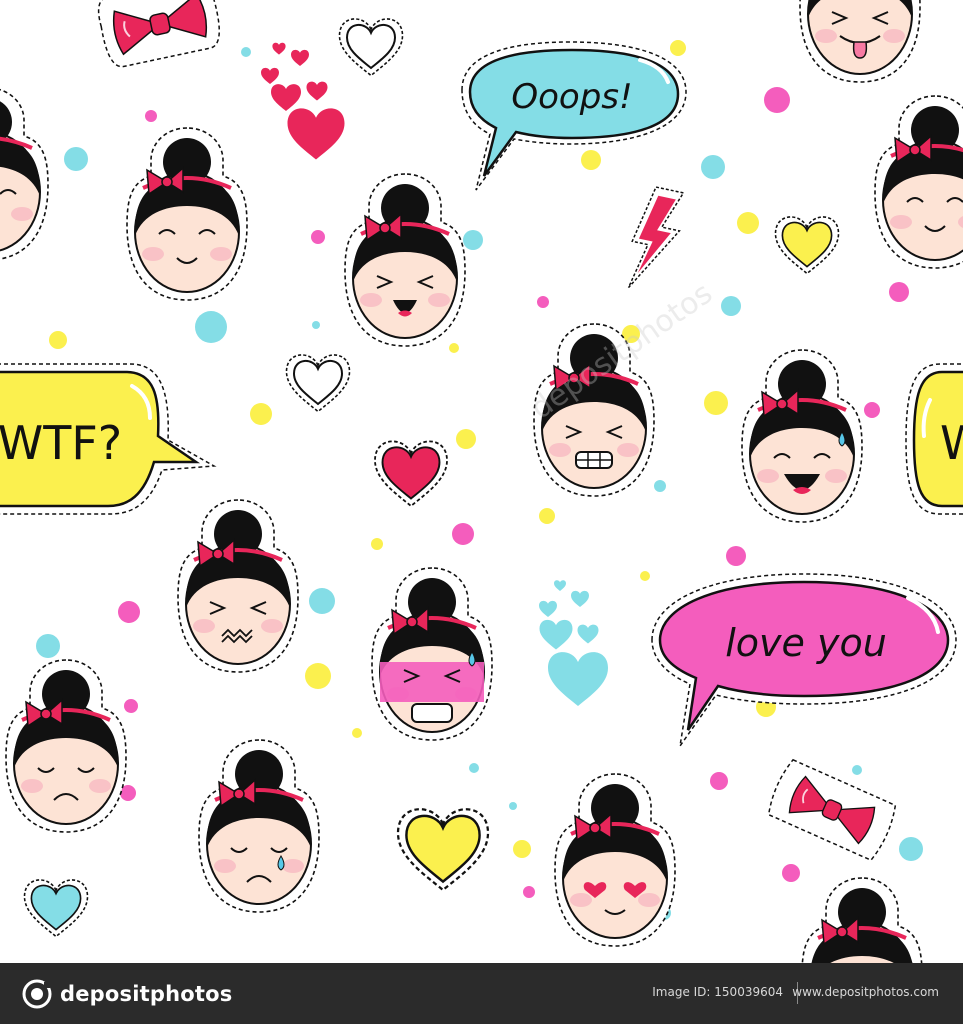 This screenshot has width=963, height=1024. What do you see at coordinates (717, 992) in the screenshot?
I see `image-id-label: Image ID: 150039604` at bounding box center [717, 992].